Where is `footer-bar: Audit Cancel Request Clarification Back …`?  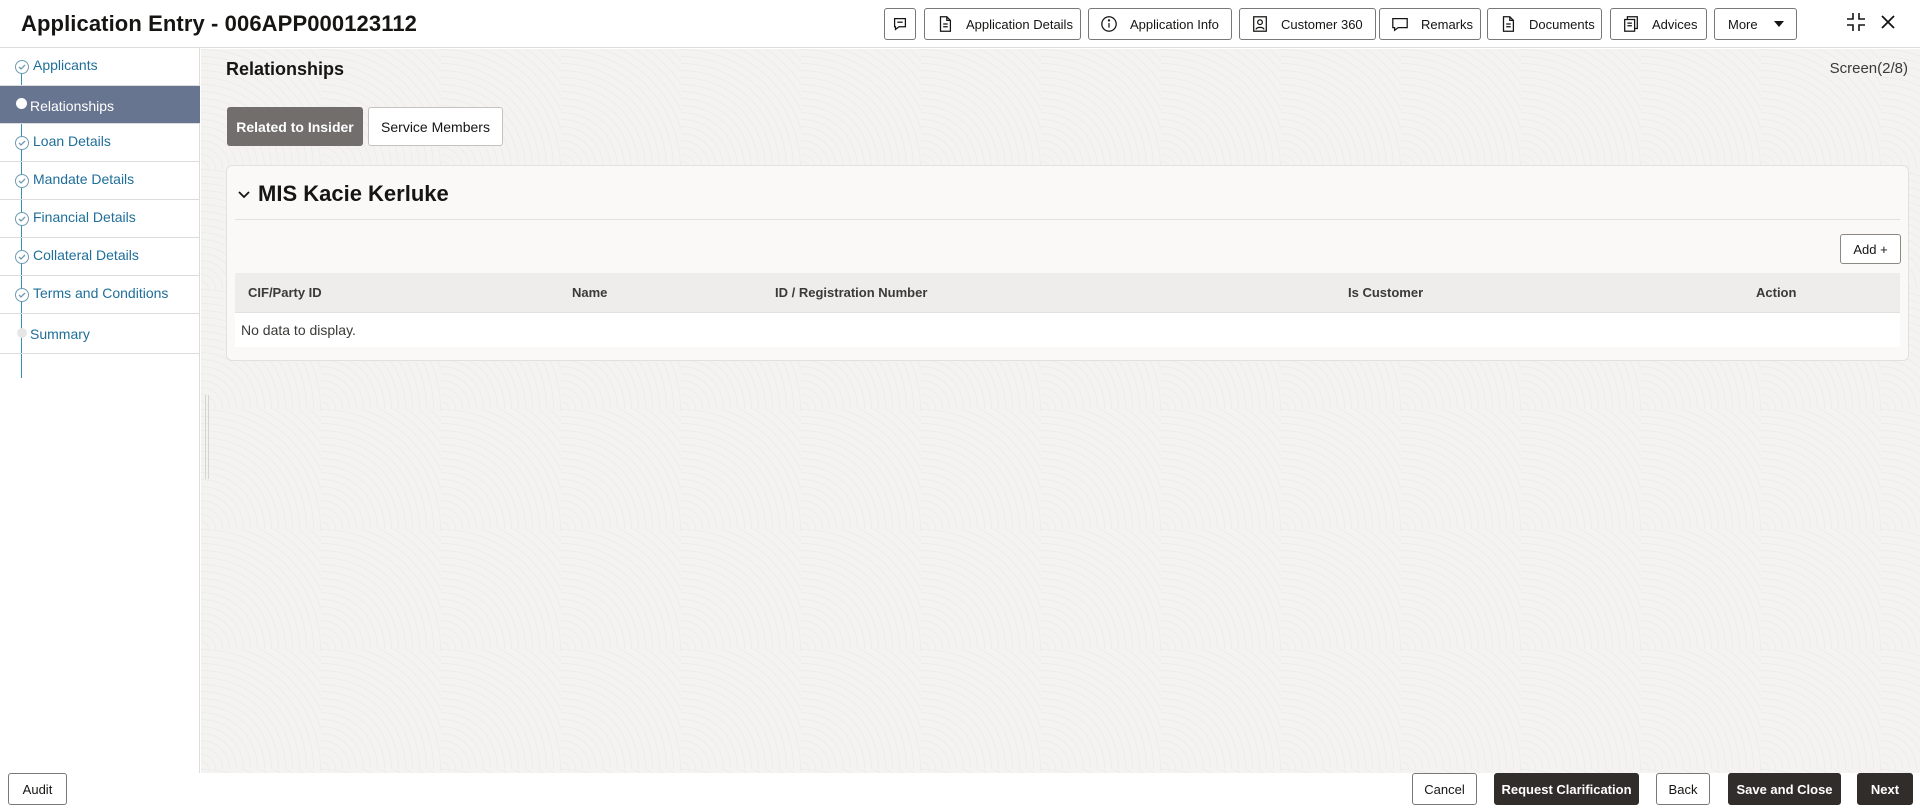 footer-bar: Audit Cancel Request Clarification Back … is located at coordinates (960, 790).